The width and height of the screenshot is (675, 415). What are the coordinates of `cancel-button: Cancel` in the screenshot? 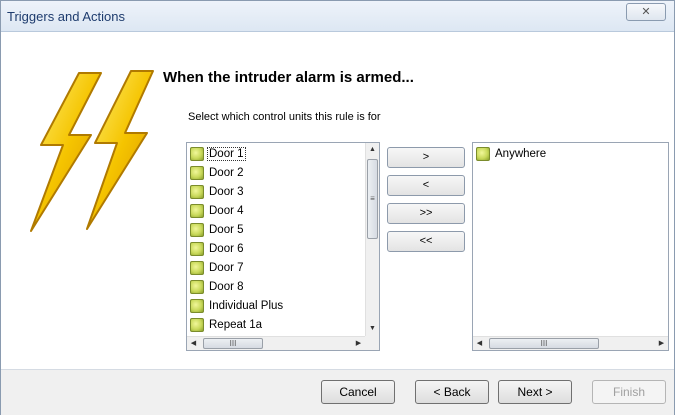 It's located at (358, 392).